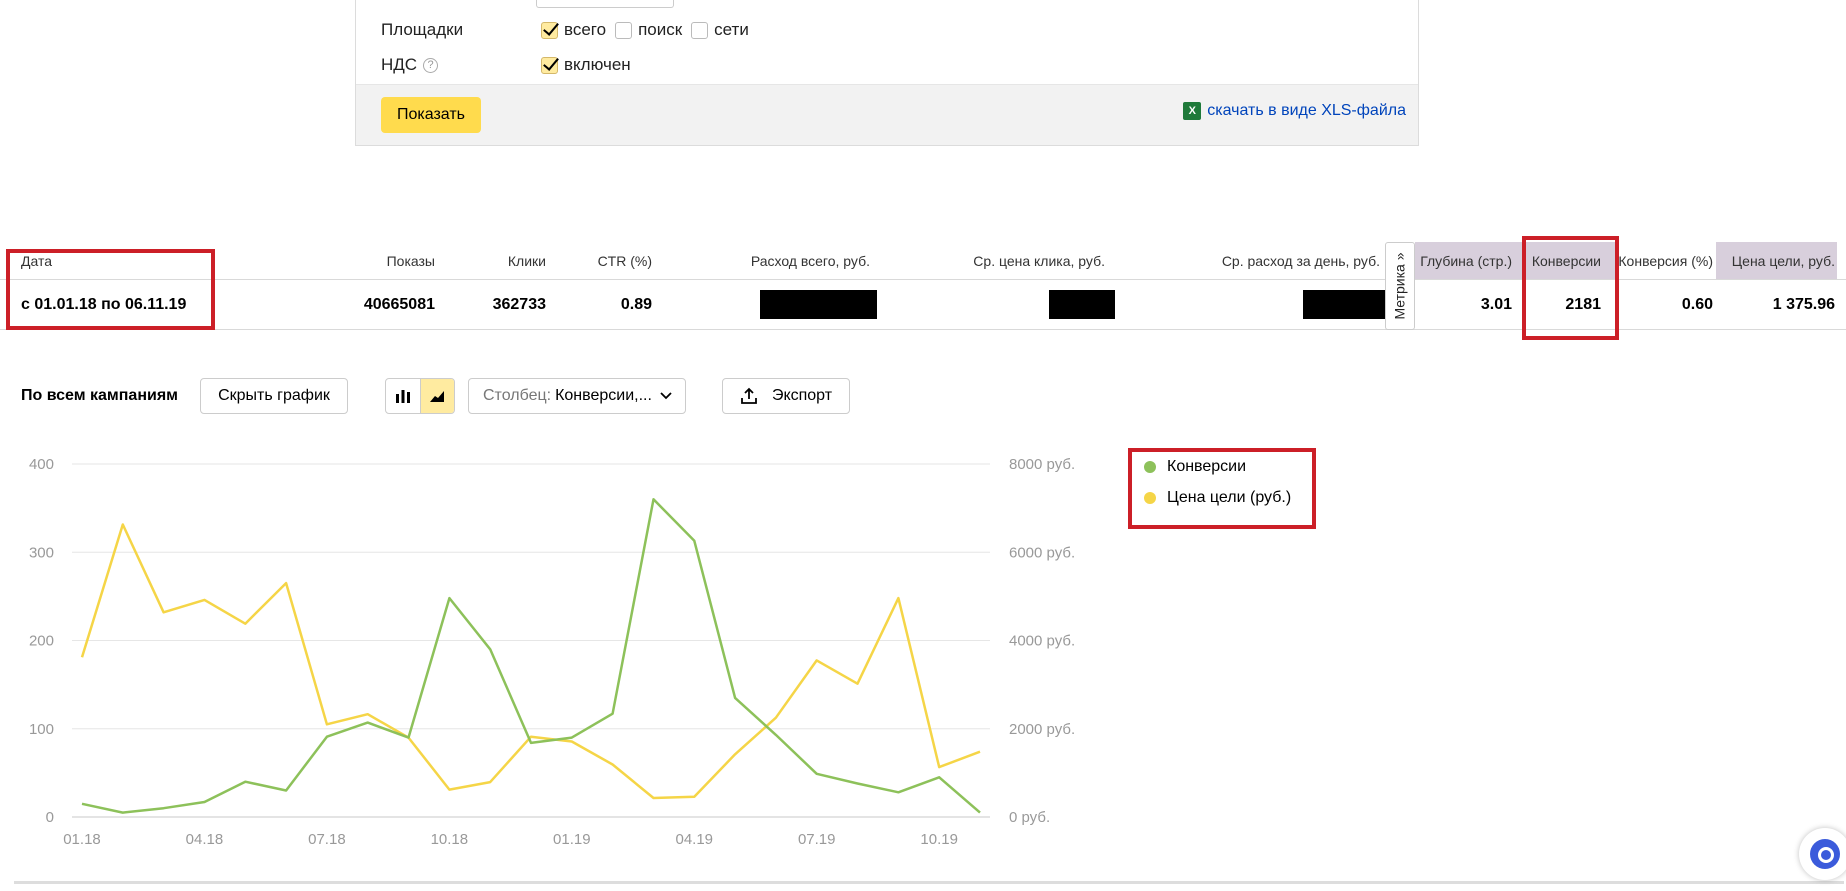  I want to click on cell-depth: 3.01, so click(1496, 304).